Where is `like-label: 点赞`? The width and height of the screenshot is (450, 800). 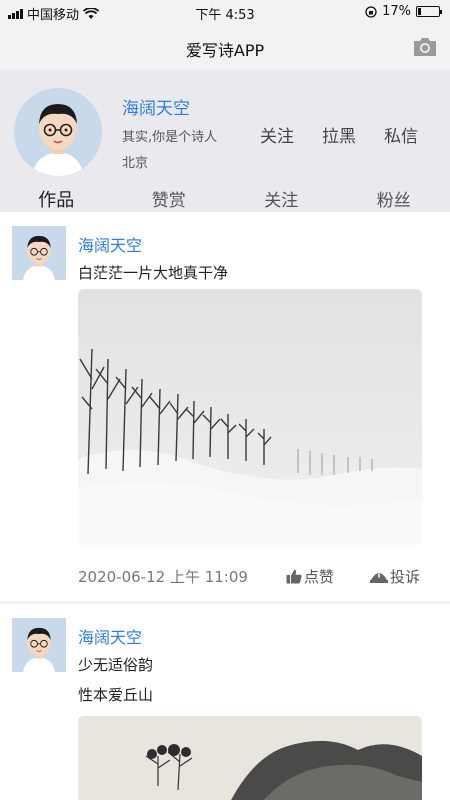 like-label: 点赞 is located at coordinates (319, 577).